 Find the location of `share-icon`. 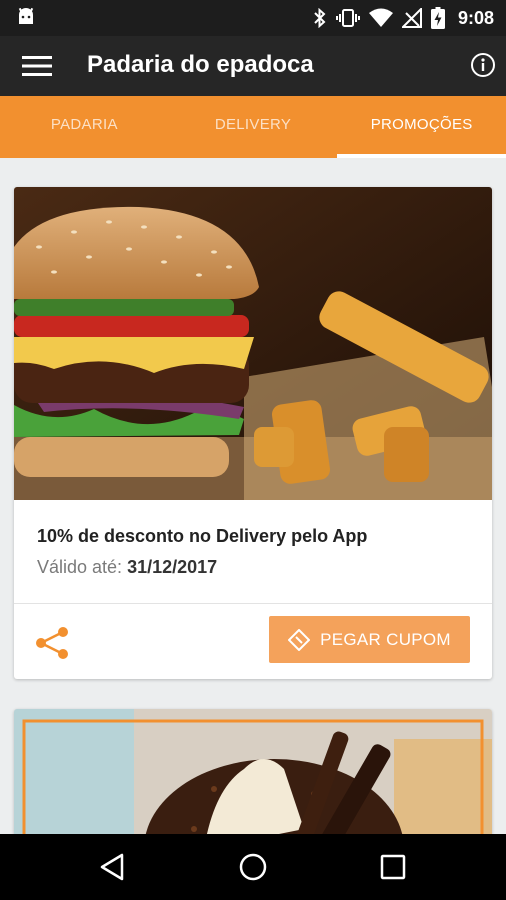

share-icon is located at coordinates (53, 643).